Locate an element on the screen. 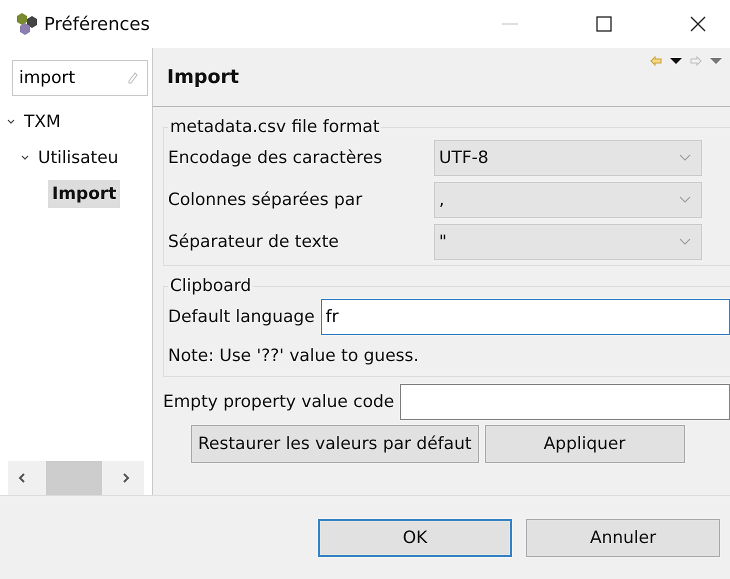 This screenshot has height=579, width=730. dropdown: " is located at coordinates (568, 242).